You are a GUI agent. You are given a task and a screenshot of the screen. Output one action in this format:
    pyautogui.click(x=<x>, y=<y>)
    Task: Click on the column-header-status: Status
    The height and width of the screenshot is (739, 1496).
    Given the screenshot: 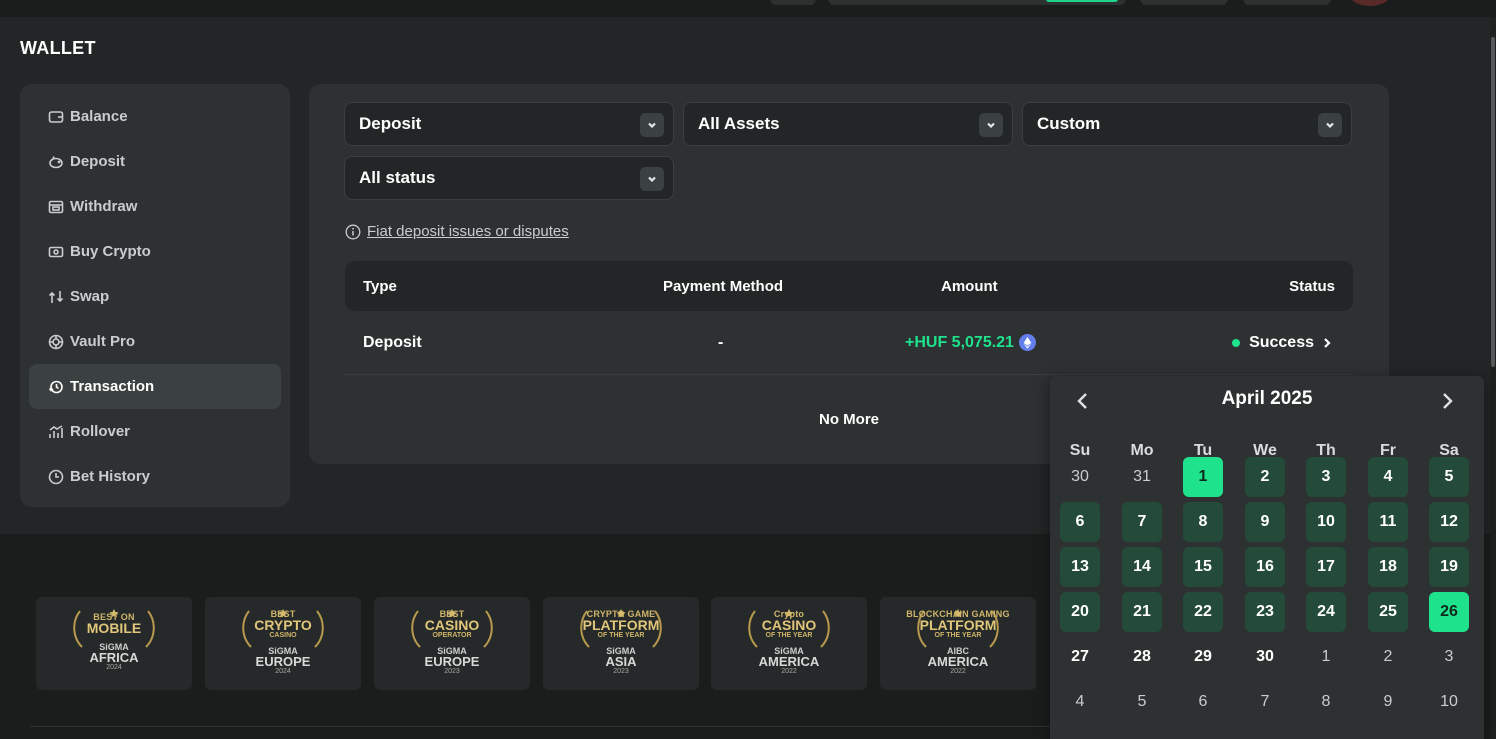 What is the action you would take?
    pyautogui.click(x=1312, y=286)
    